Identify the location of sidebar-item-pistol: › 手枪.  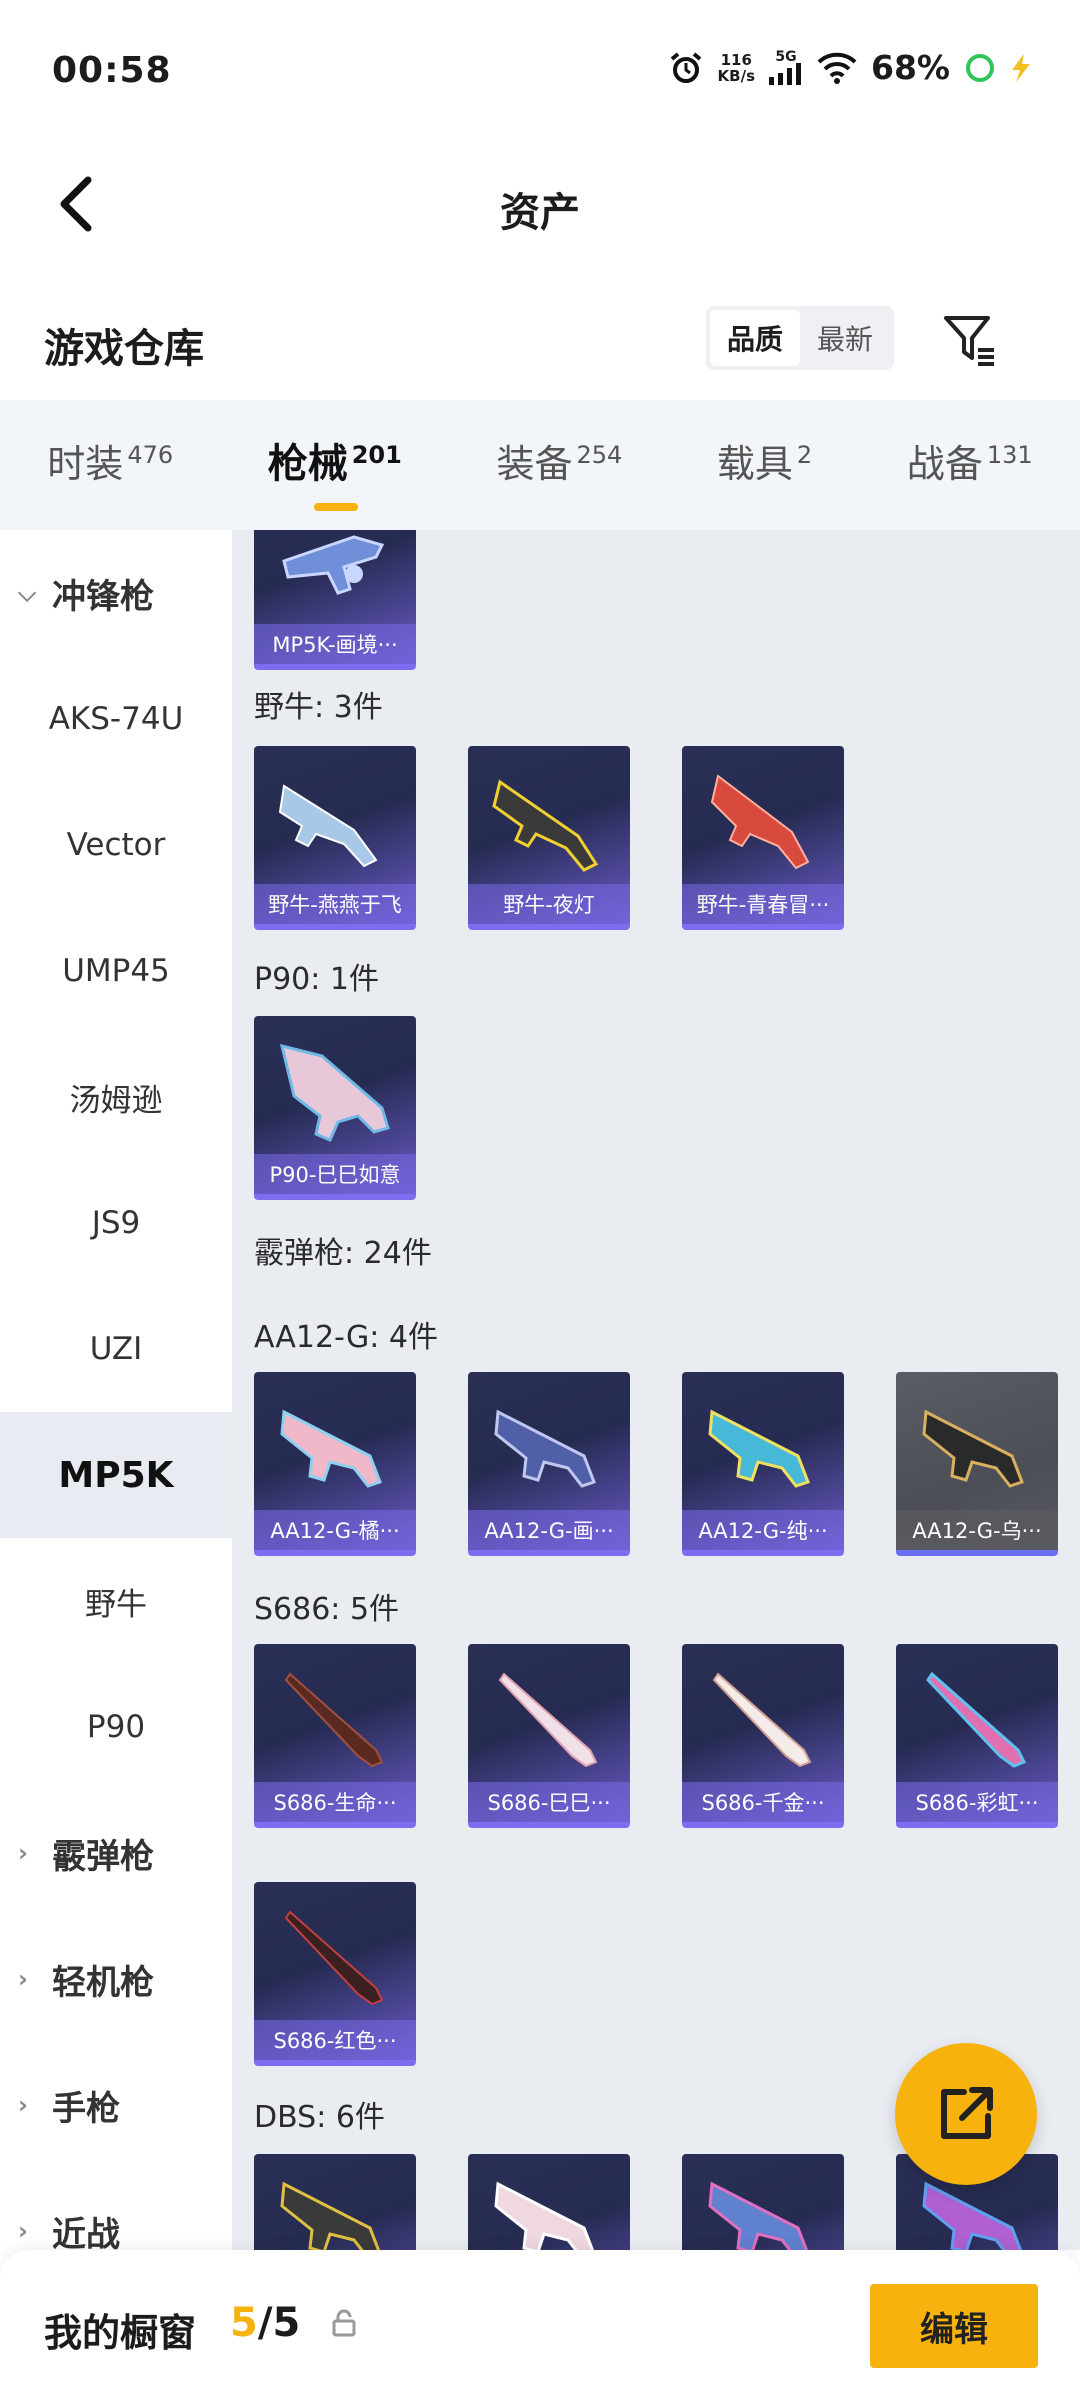
(116, 2105).